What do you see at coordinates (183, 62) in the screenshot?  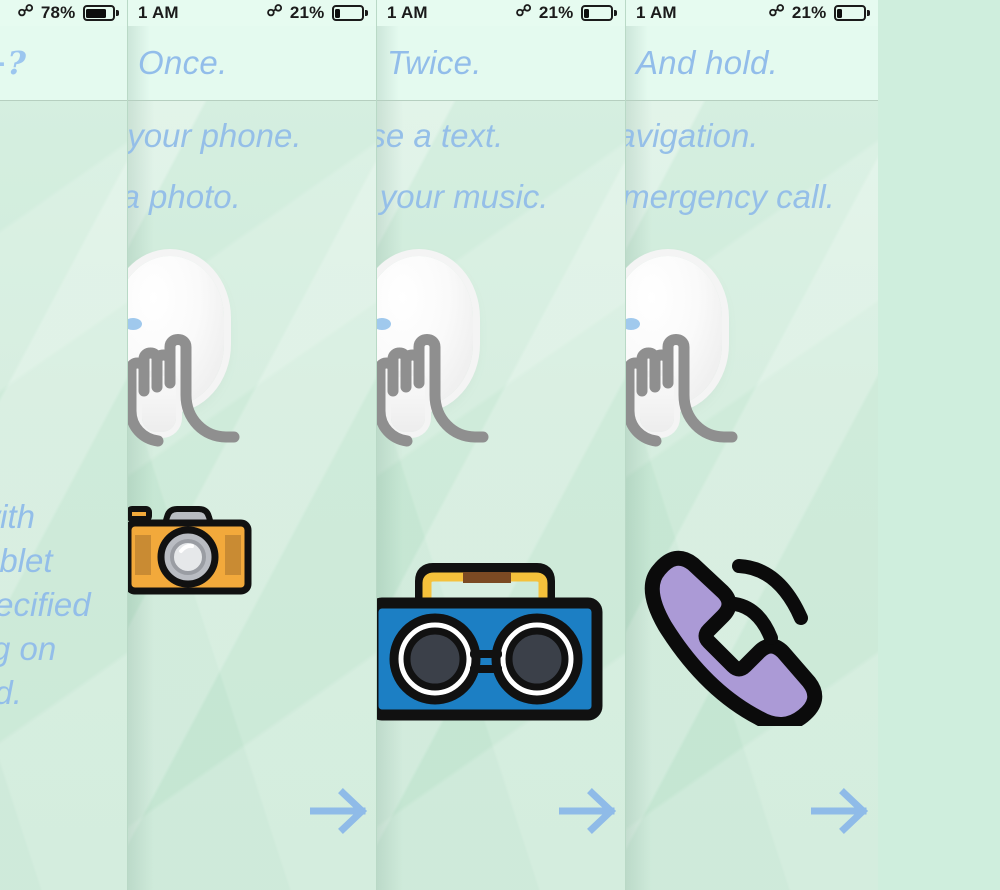 I see `page-title: Once.` at bounding box center [183, 62].